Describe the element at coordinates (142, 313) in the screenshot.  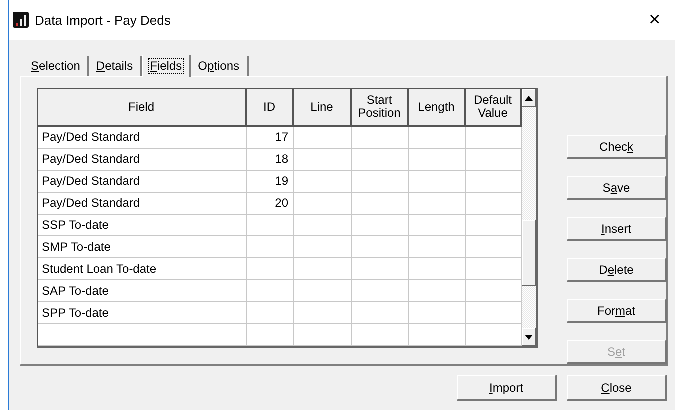
I see `table-cell: SPP To-date` at that location.